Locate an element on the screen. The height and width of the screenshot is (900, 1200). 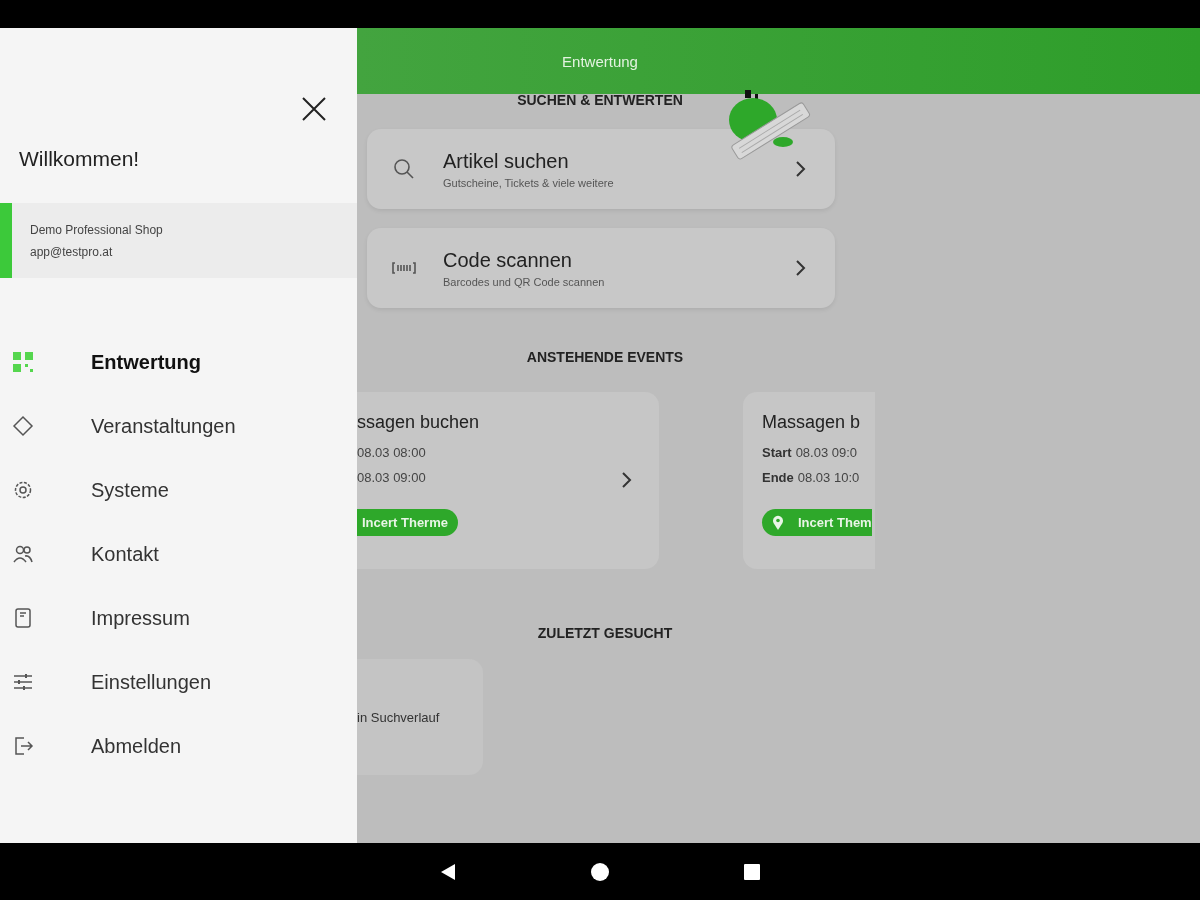
action-card: Artikel suchen Gutscheine, Tickets & viele weitere is located at coordinates (601, 169).